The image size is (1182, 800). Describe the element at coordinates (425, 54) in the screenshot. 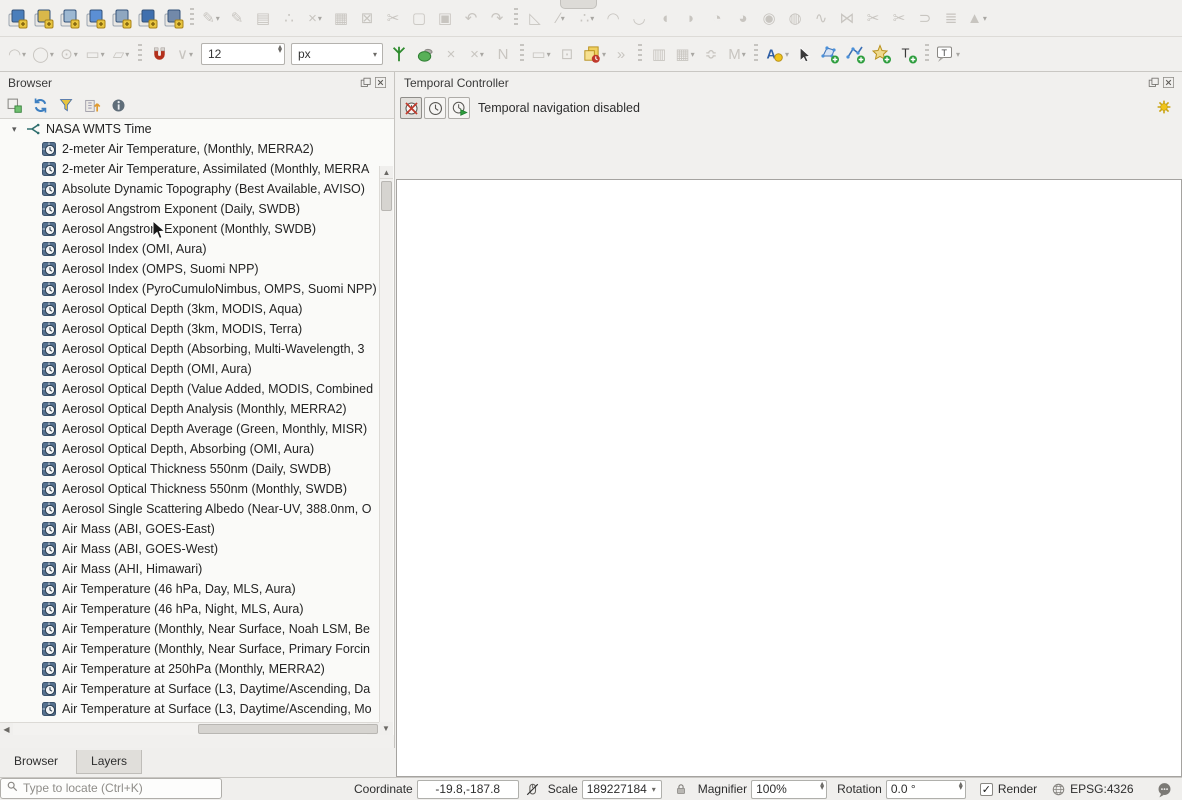

I see `avoid-intersections-icon` at that location.